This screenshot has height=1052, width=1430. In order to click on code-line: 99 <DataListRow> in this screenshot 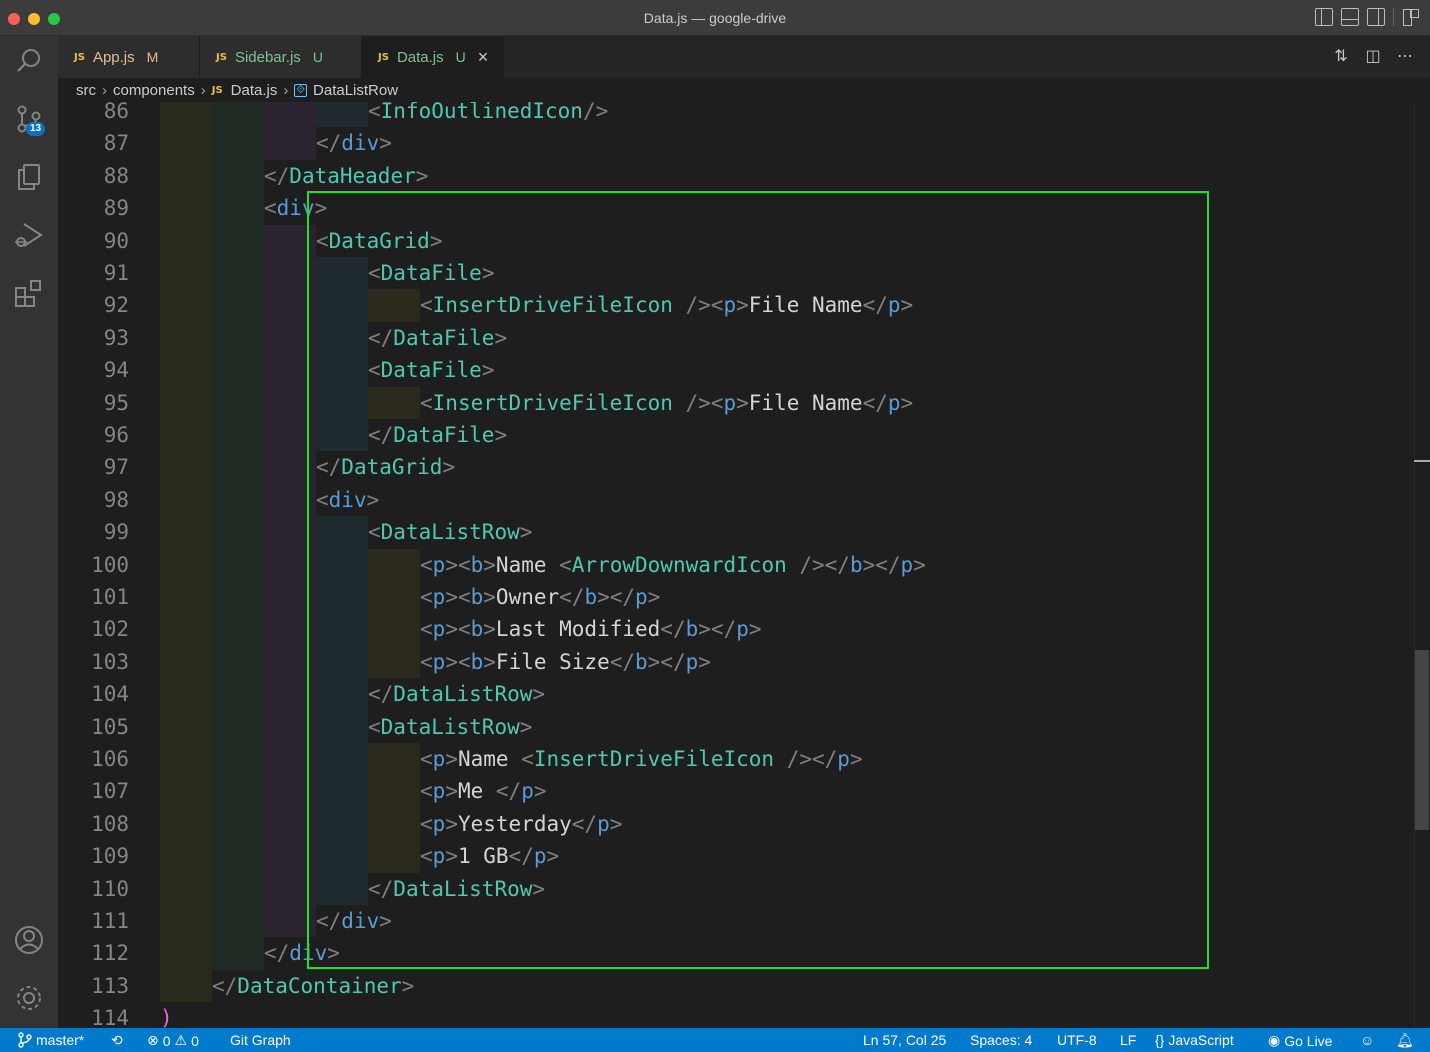, I will do `click(736, 532)`.